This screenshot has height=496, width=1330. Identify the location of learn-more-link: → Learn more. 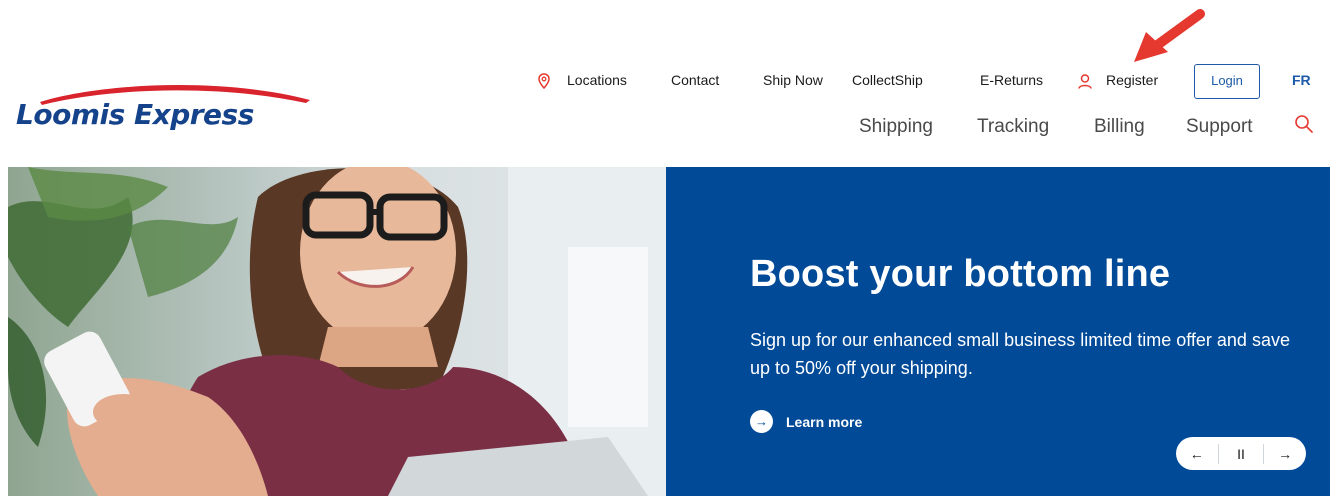
(806, 421).